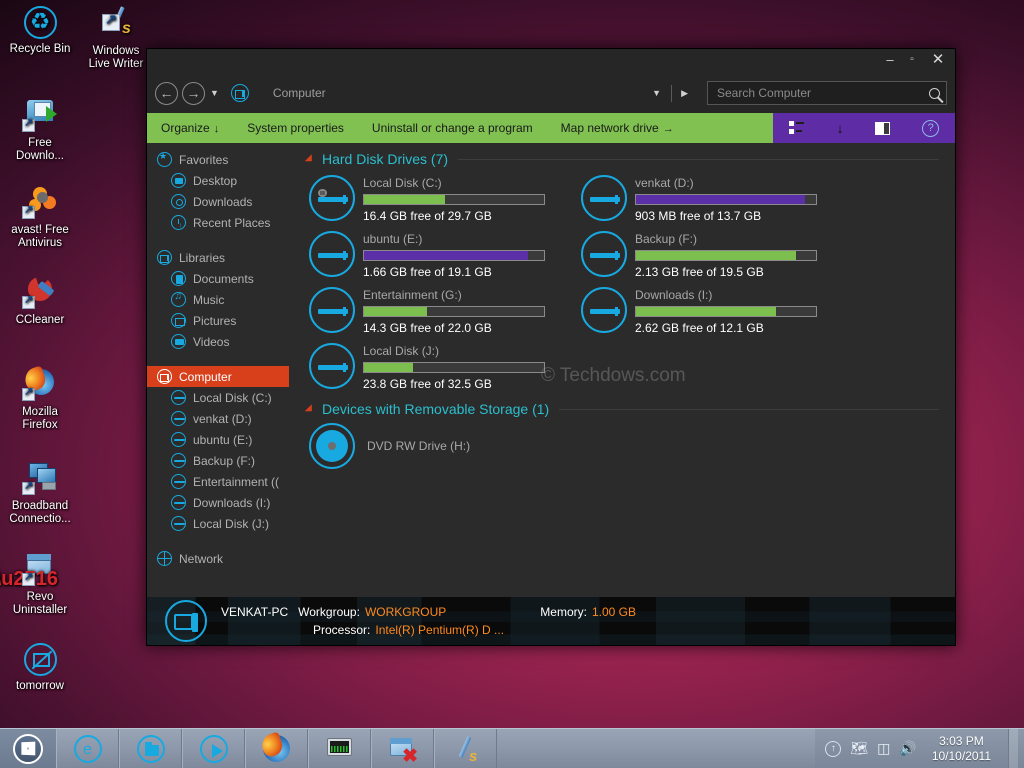 This screenshot has width=1024, height=768. I want to click on sidebar-item-favorites: Favorites, so click(220, 159).